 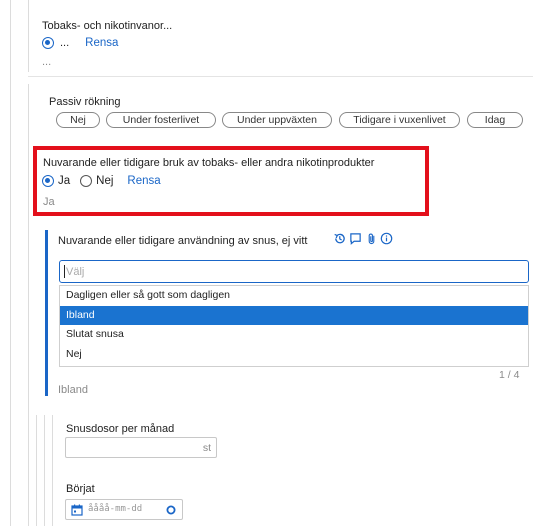 I want to click on snus-summary: Ibland, so click(x=73, y=390).